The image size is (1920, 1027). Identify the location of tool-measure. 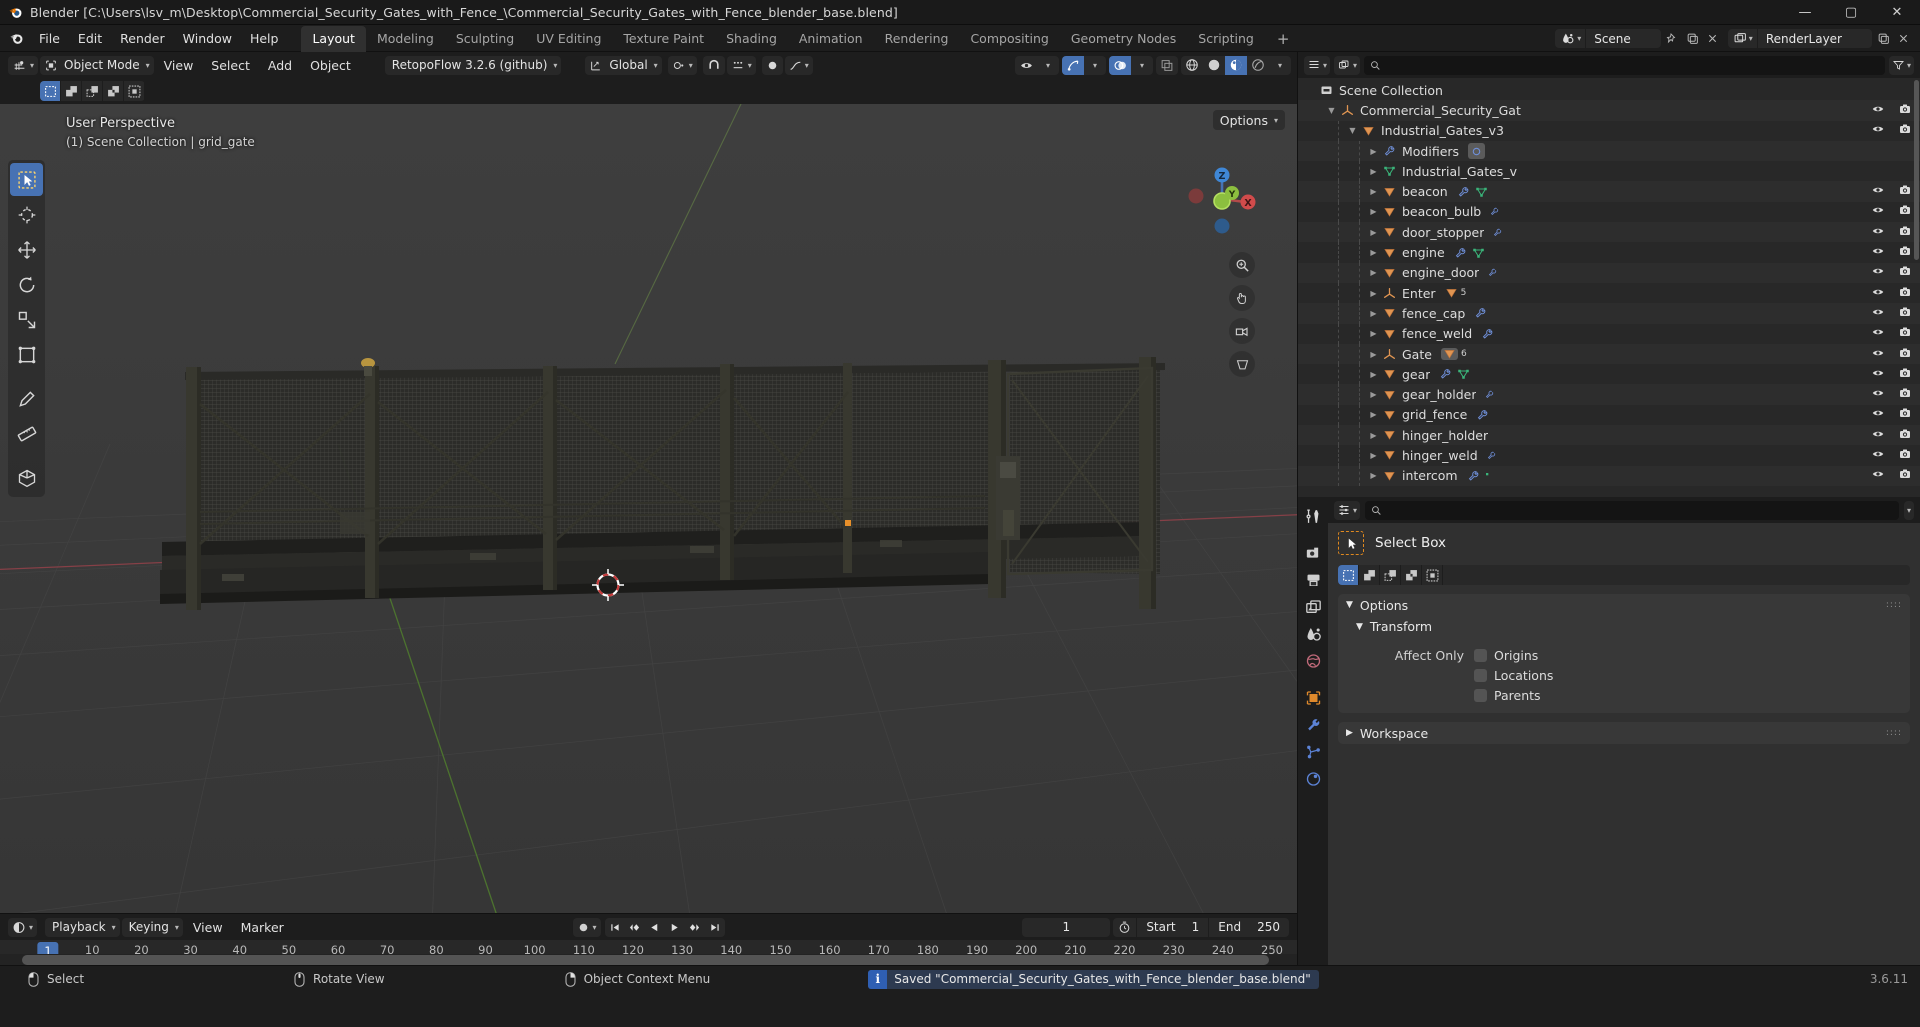
(26, 433).